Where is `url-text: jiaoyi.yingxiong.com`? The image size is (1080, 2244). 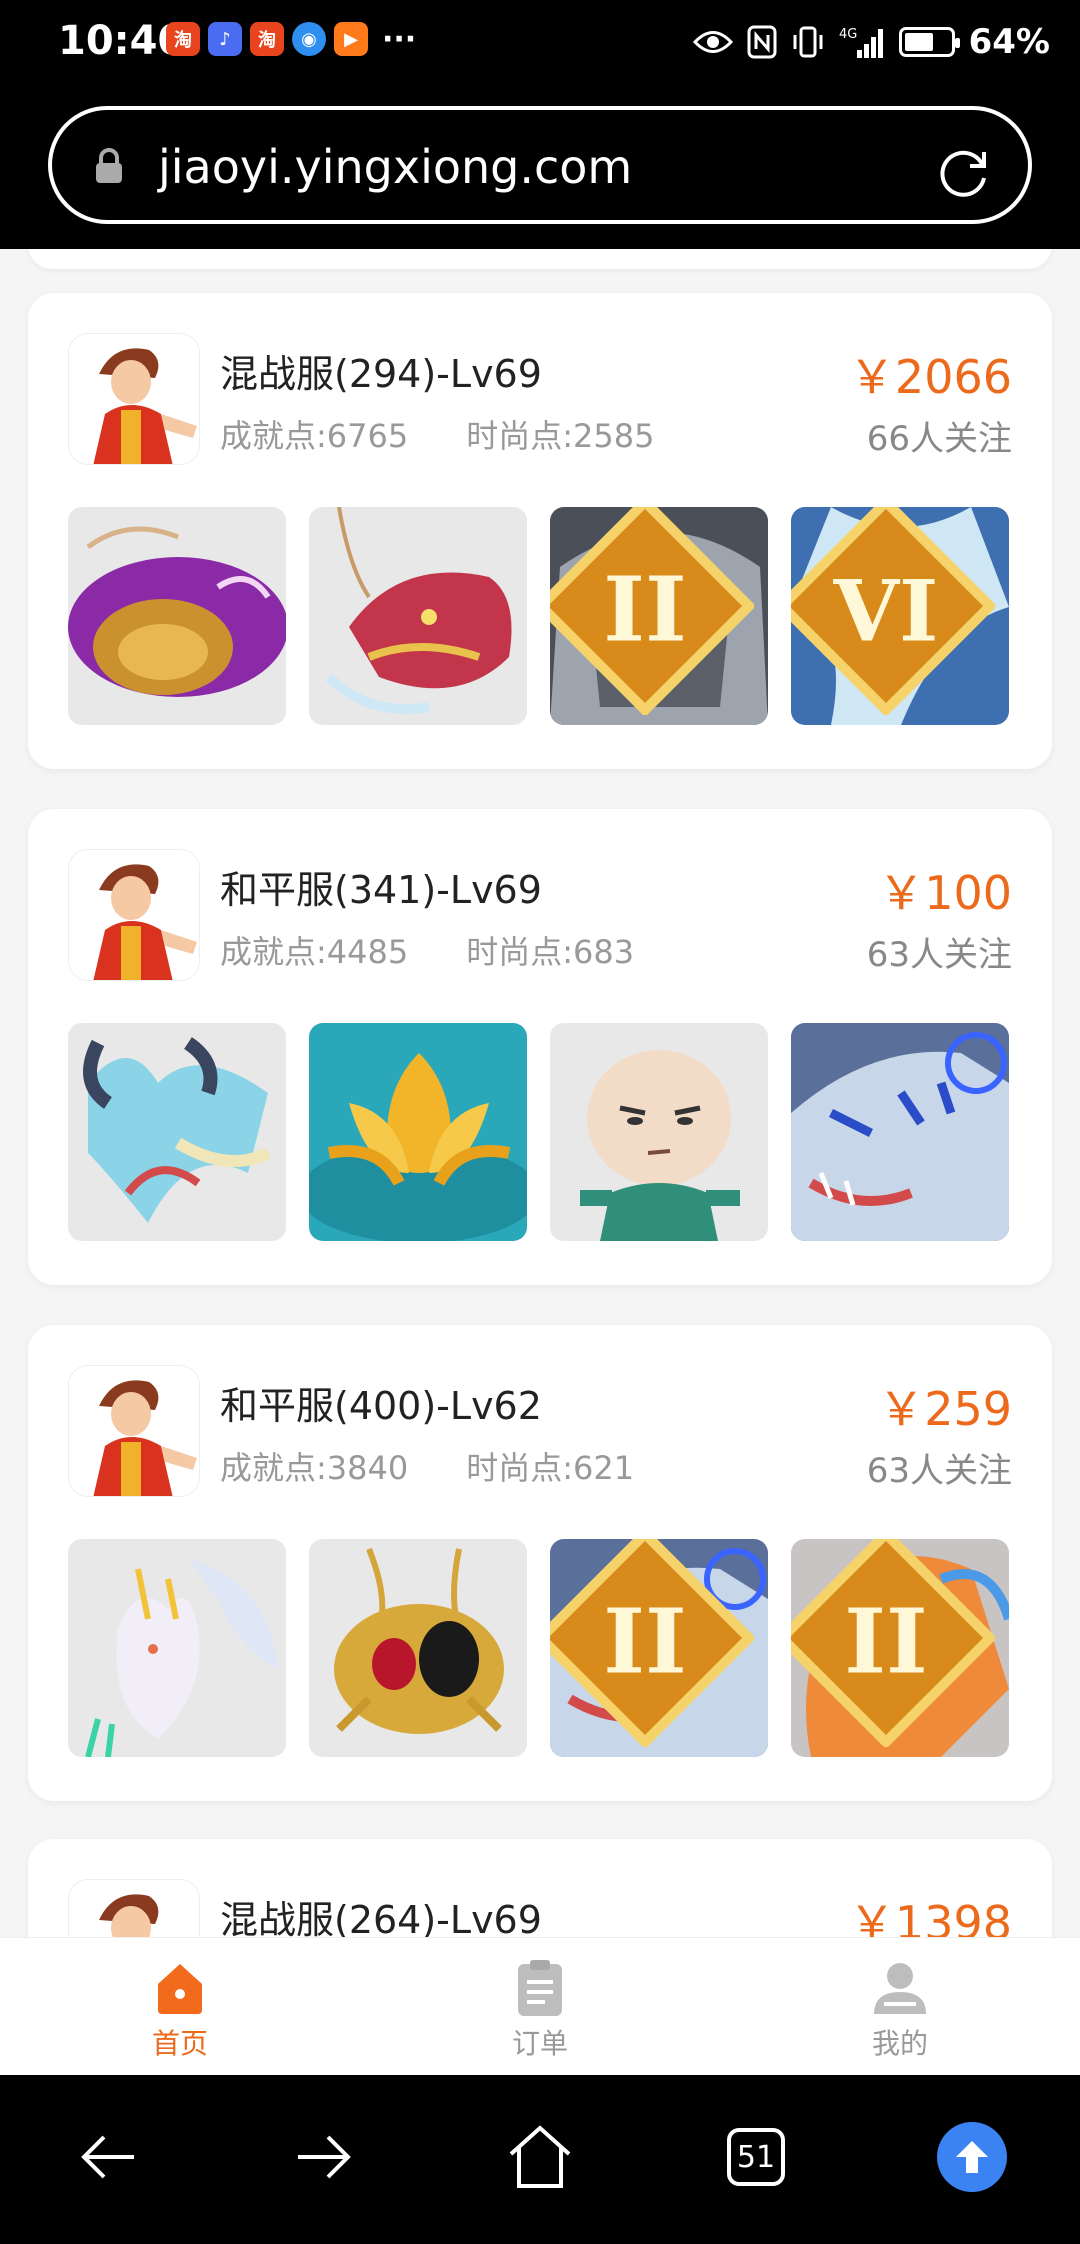
url-text: jiaoyi.yingxiong.com is located at coordinates (395, 167).